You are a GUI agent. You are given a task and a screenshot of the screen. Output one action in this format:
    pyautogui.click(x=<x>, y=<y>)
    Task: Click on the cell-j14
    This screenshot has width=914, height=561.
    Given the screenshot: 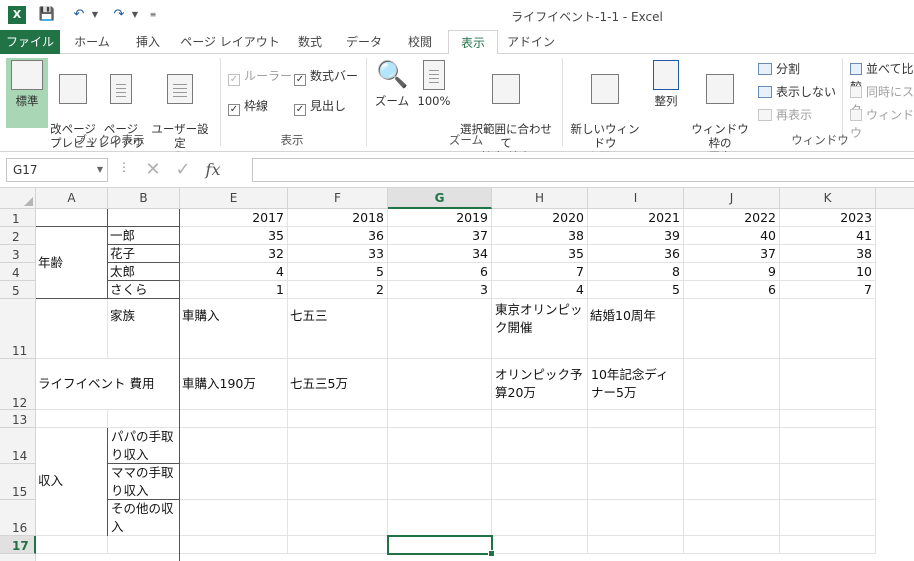 What is the action you would take?
    pyautogui.click(x=732, y=446)
    